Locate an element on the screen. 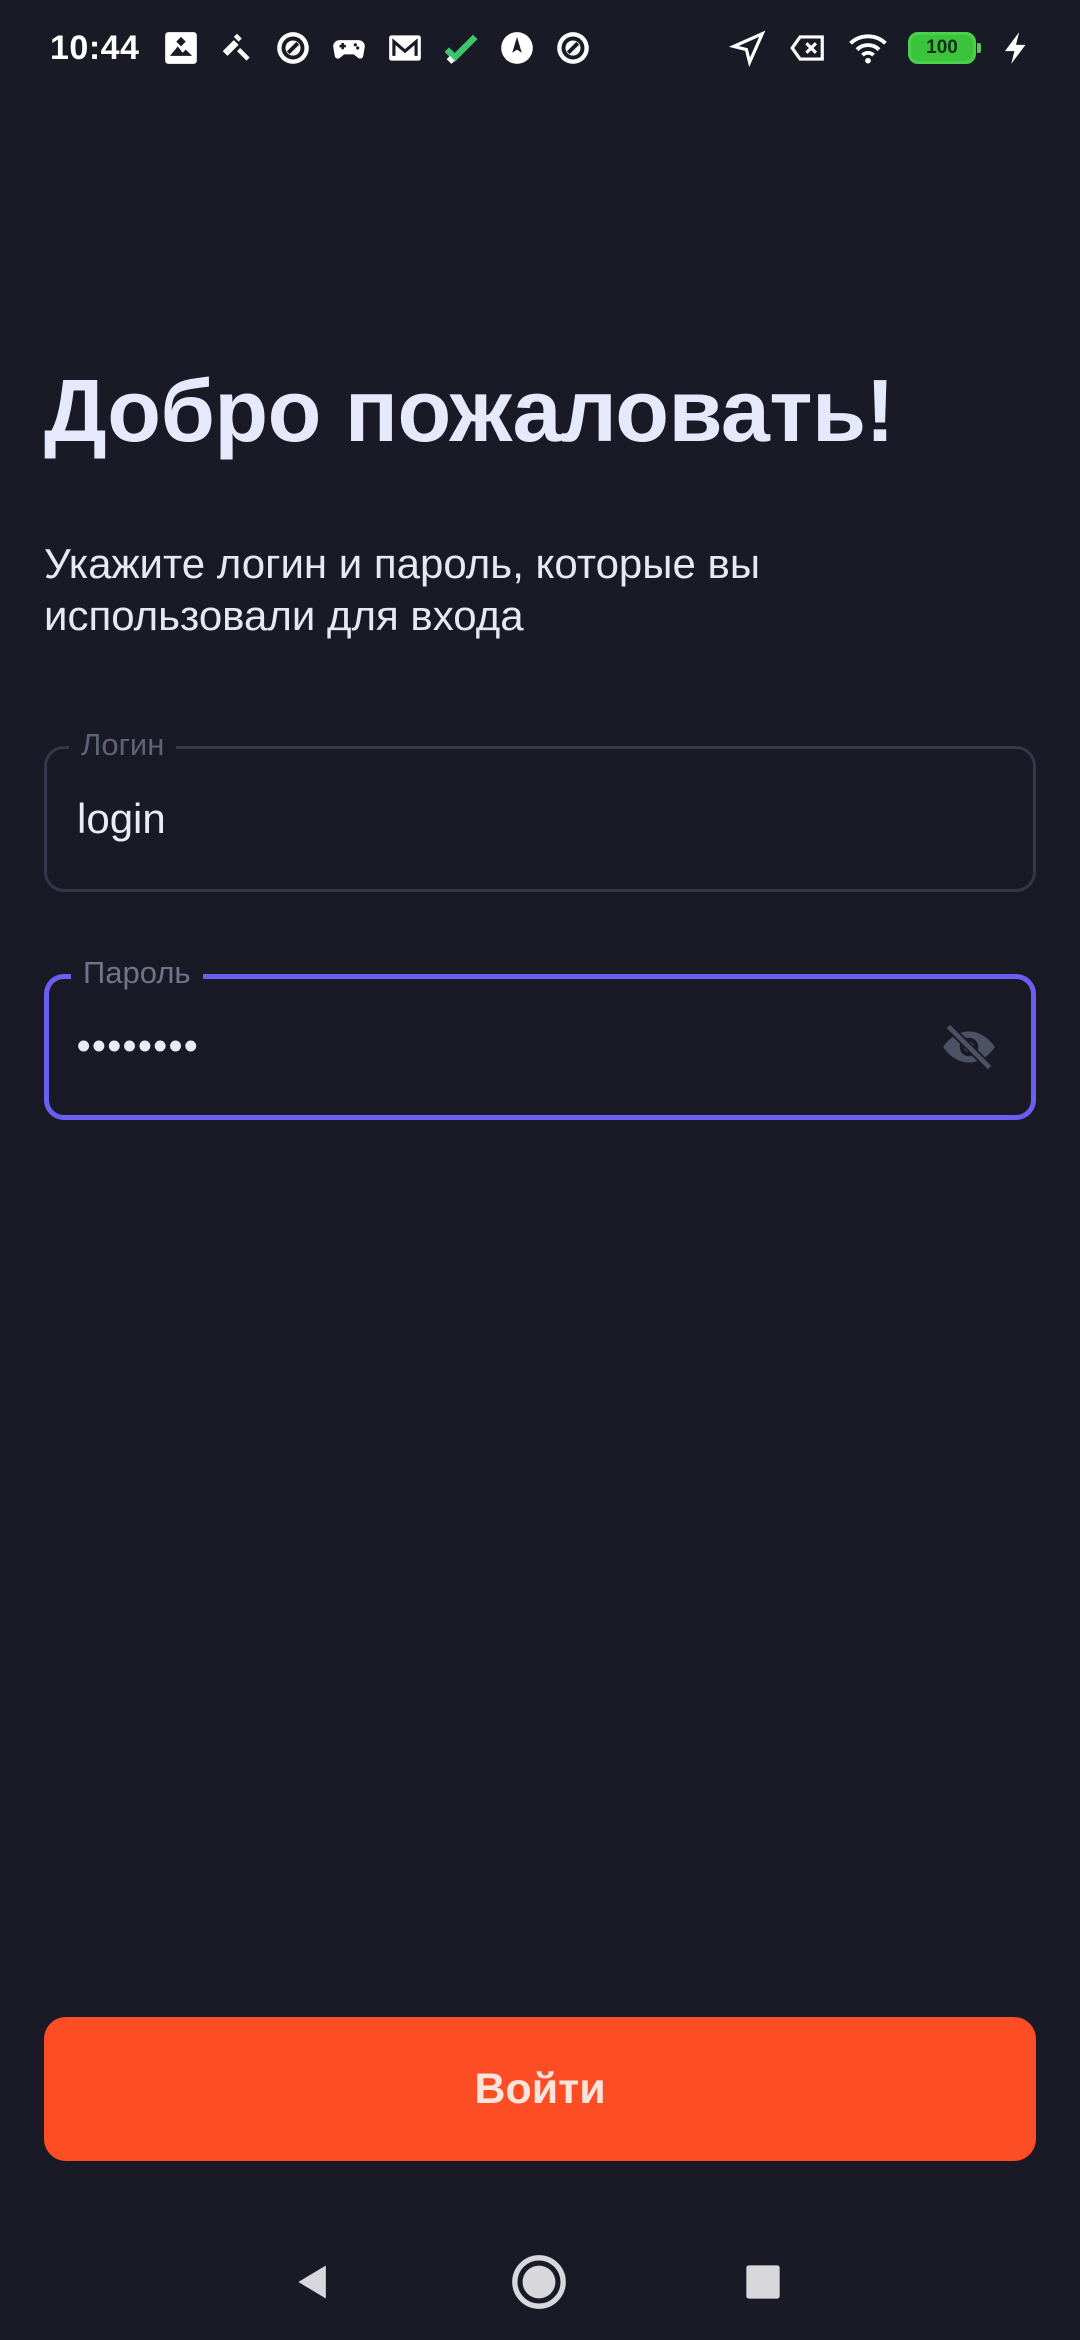  eye-off-icon is located at coordinates (969, 1047).